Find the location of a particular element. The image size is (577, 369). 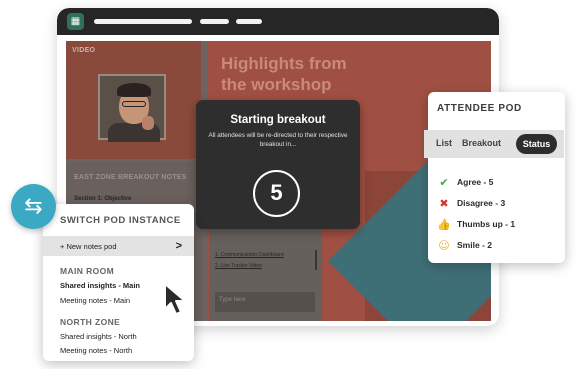

tab-status: Status is located at coordinates (536, 144).